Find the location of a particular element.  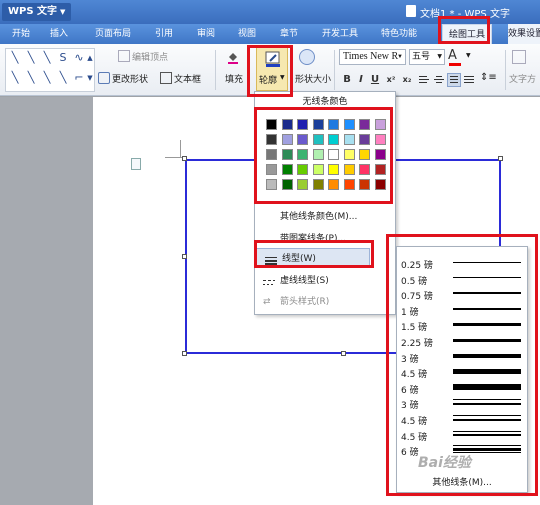

tab-special: 特色功能 is located at coordinates (399, 34).